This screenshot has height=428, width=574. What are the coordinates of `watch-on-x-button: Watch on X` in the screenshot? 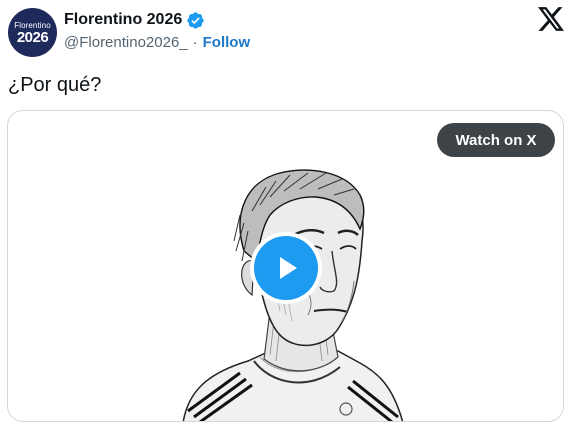 It's located at (496, 140).